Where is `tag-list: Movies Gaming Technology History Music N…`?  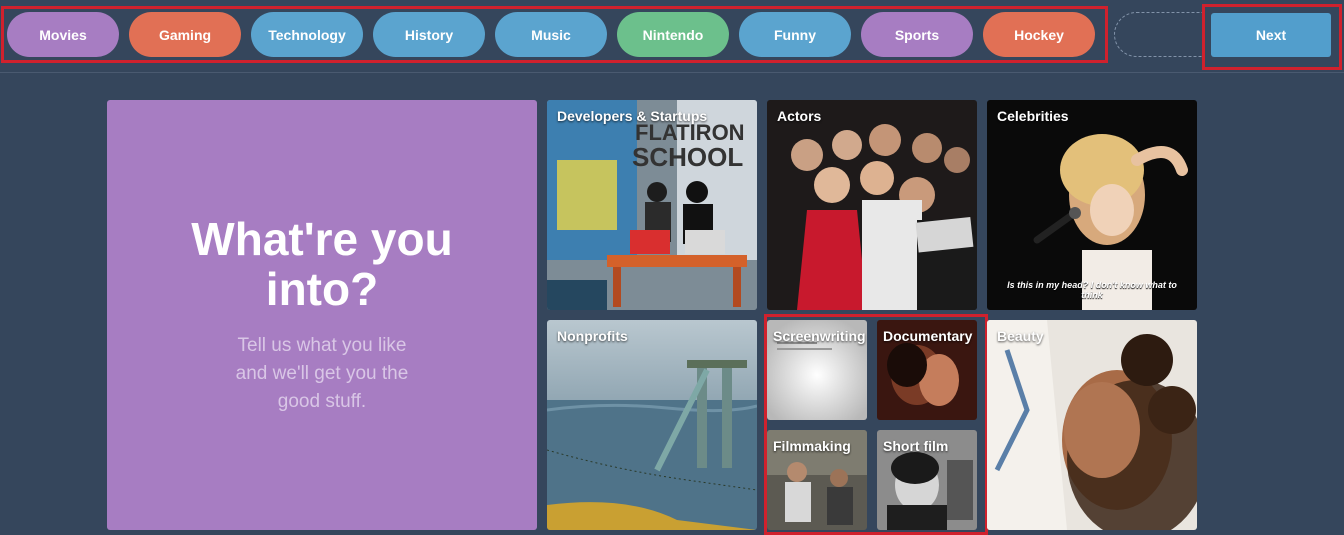 tag-list: Movies Gaming Technology History Music N… is located at coordinates (551, 34).